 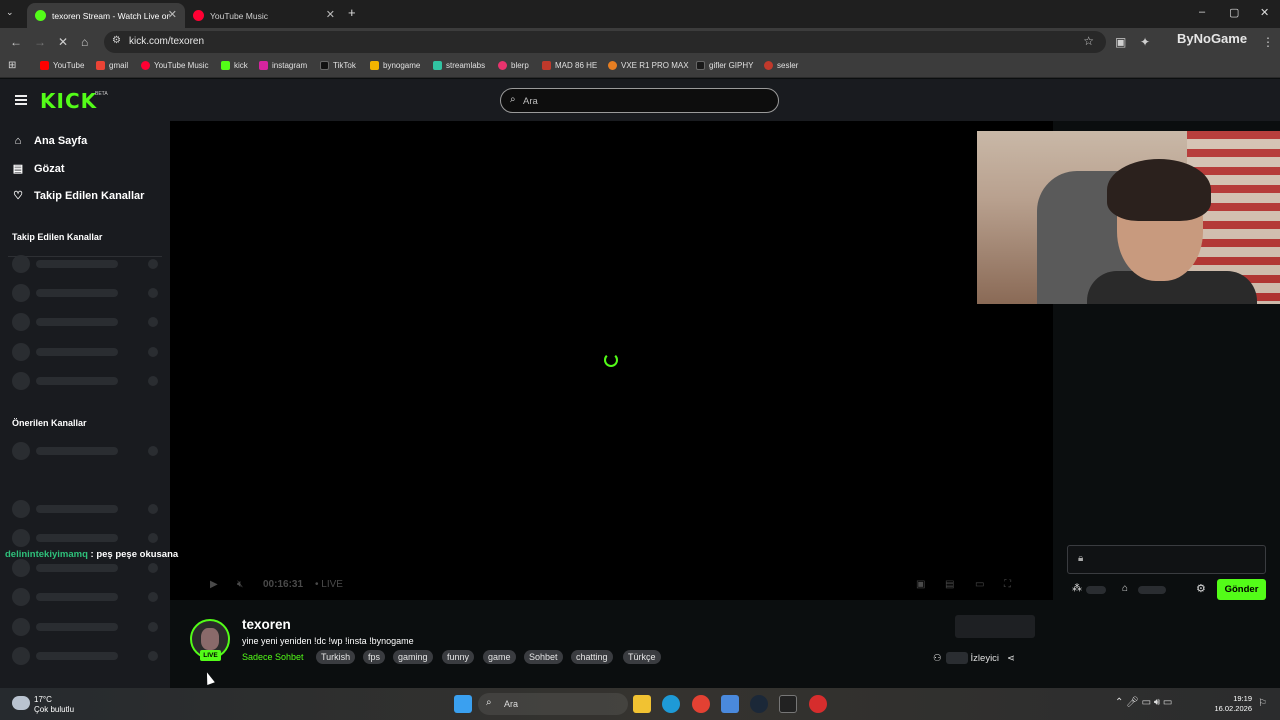 What do you see at coordinates (214, 584) in the screenshot?
I see `play-icon: ▶` at bounding box center [214, 584].